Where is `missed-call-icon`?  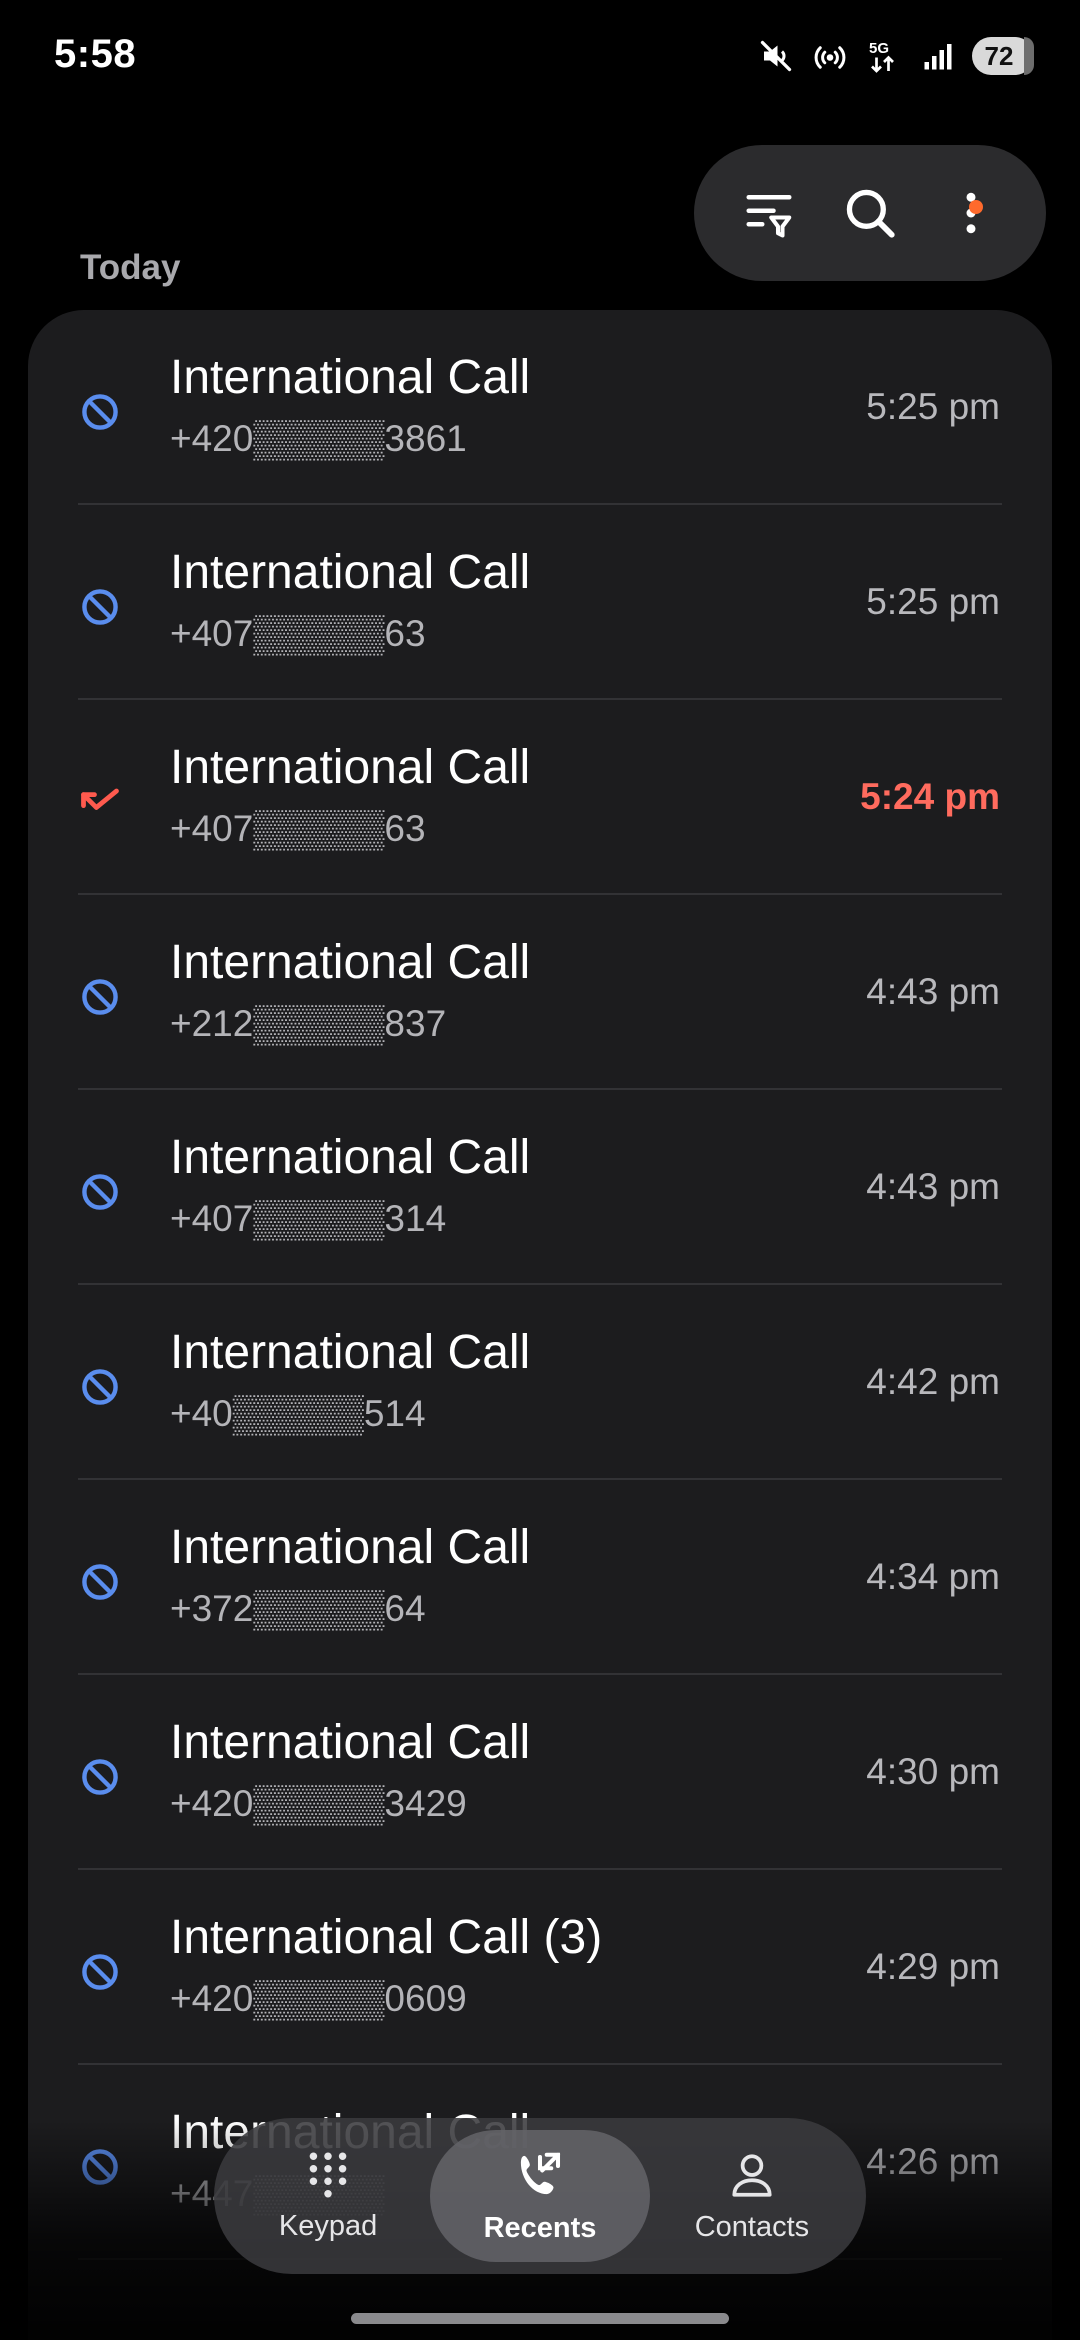
missed-call-icon is located at coordinates (100, 802).